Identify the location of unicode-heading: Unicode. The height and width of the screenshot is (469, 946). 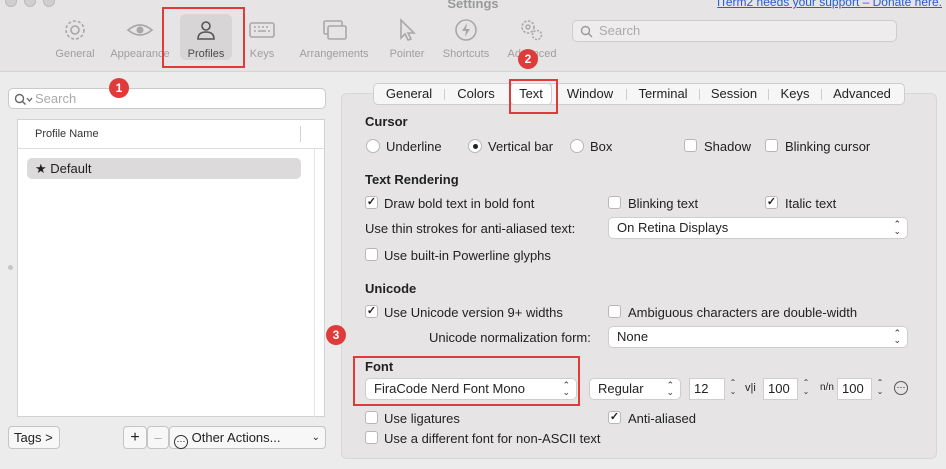
(391, 288).